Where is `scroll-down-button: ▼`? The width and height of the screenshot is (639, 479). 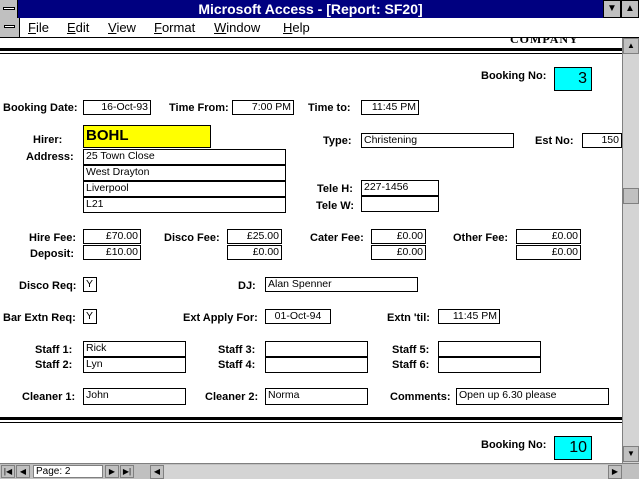 scroll-down-button: ▼ is located at coordinates (631, 454).